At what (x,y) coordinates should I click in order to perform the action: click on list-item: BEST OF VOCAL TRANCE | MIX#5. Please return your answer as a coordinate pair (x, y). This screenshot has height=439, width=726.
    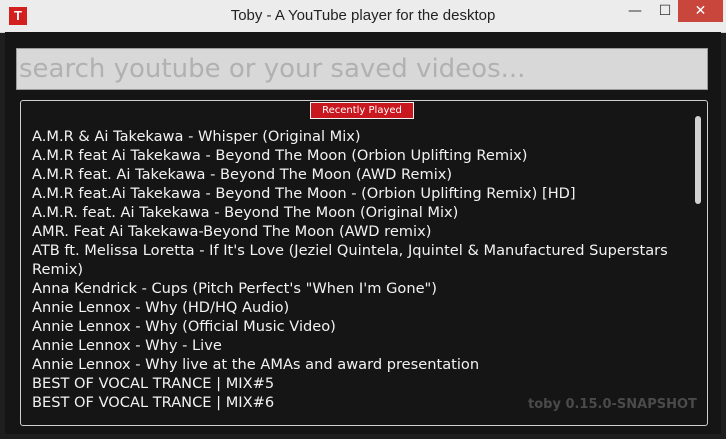
    Looking at the image, I should click on (362, 383).